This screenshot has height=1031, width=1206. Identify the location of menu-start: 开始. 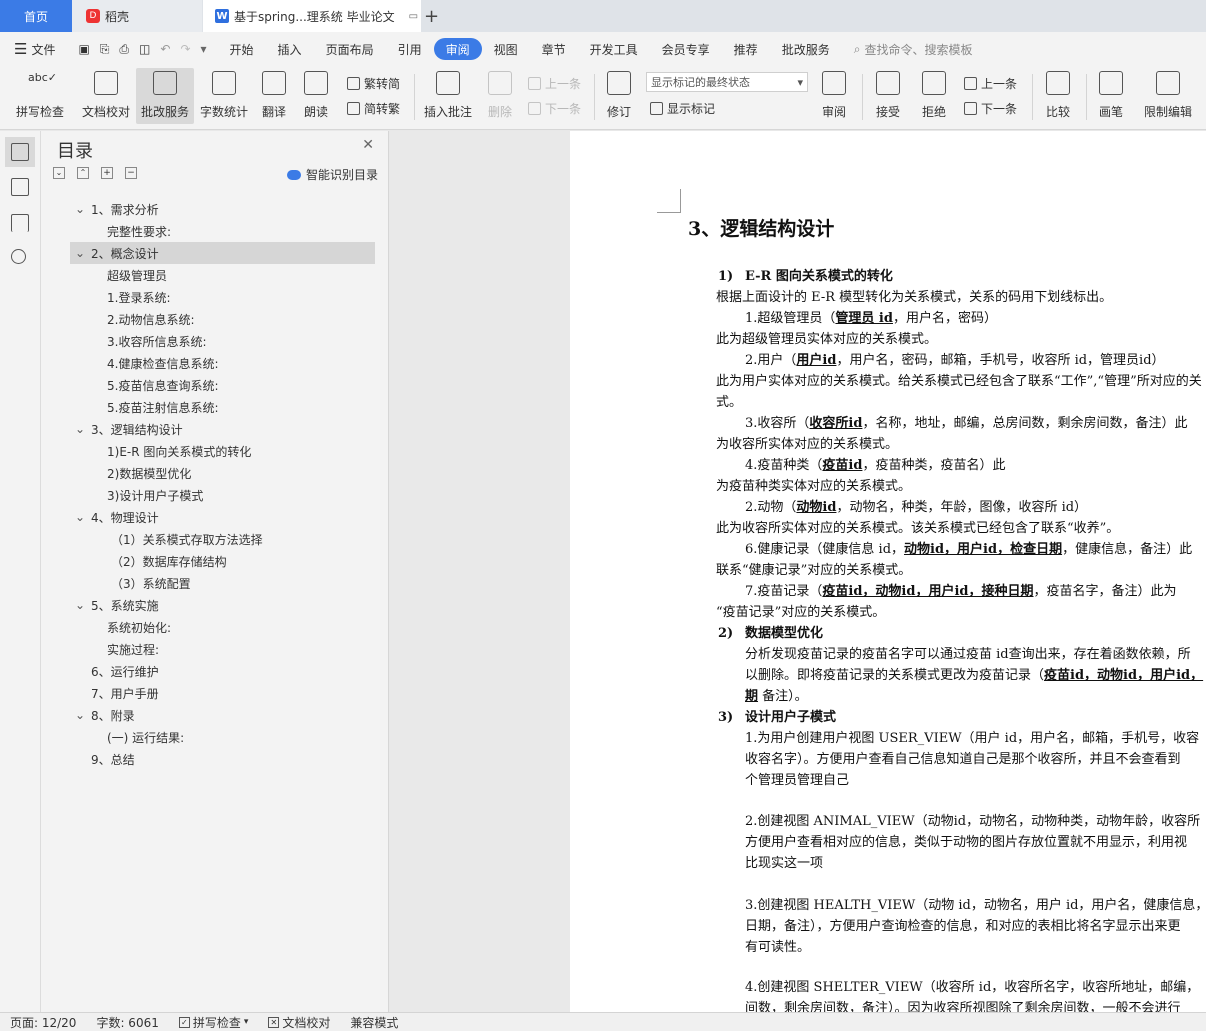
(242, 49).